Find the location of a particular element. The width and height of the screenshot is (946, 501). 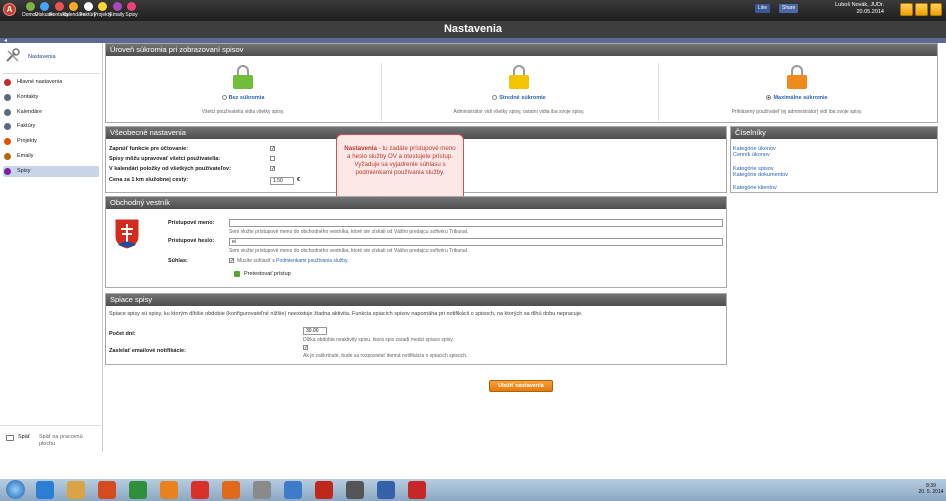

sidebar-item-label: Hlavné nastavenia is located at coordinates (40, 82).